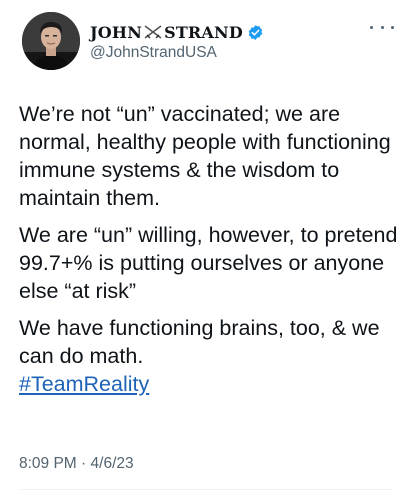 The image size is (412, 500). What do you see at coordinates (48, 463) in the screenshot?
I see `tweet-time: 8:09 PM` at bounding box center [48, 463].